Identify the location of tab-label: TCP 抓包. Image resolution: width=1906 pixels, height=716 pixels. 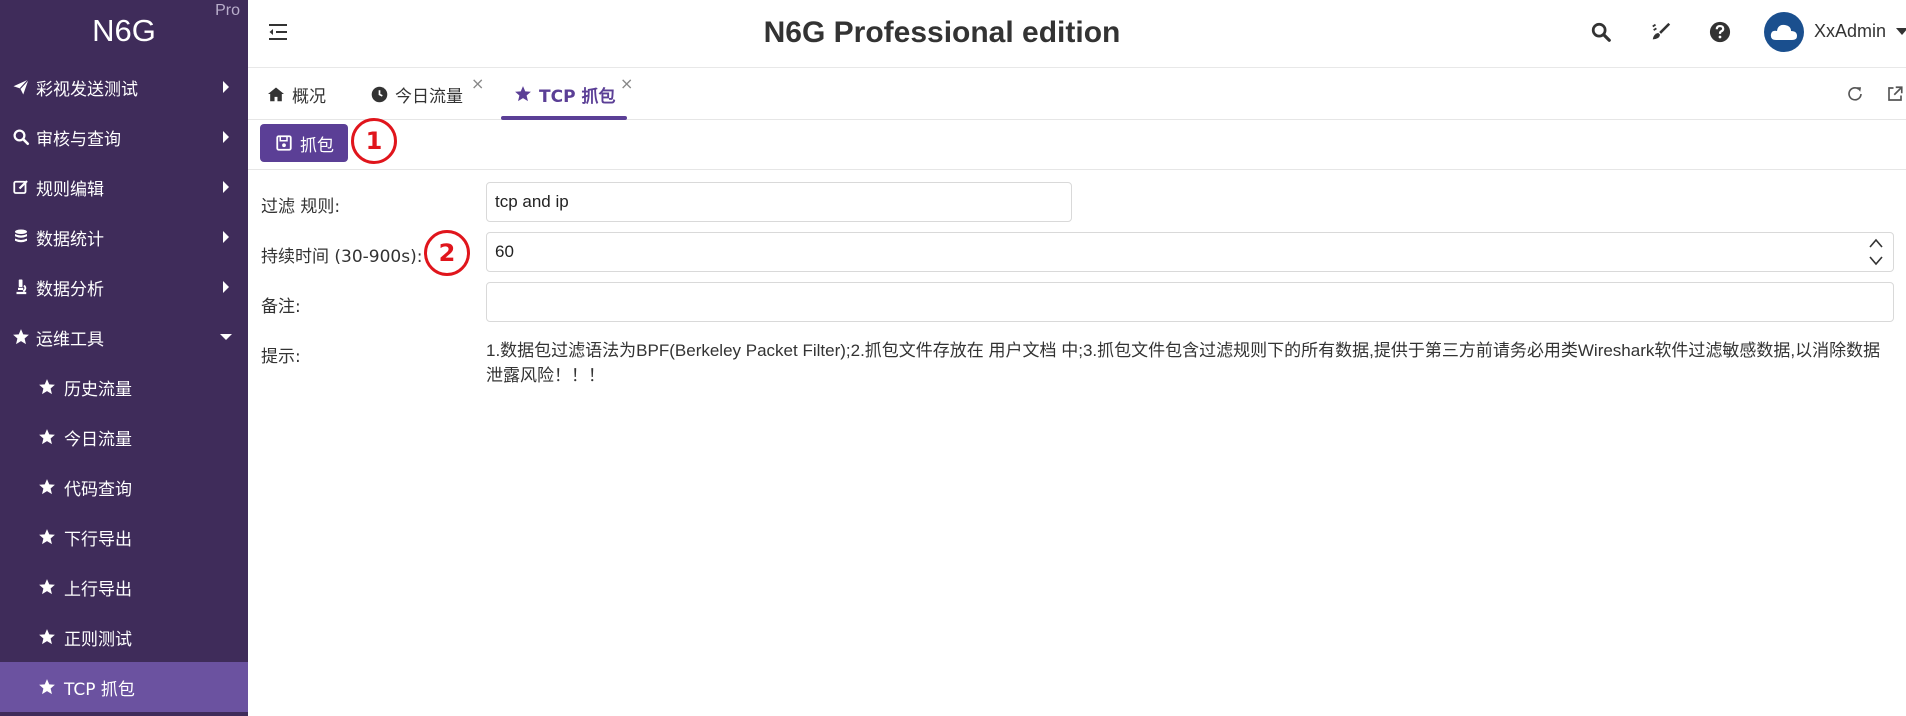
(577, 96).